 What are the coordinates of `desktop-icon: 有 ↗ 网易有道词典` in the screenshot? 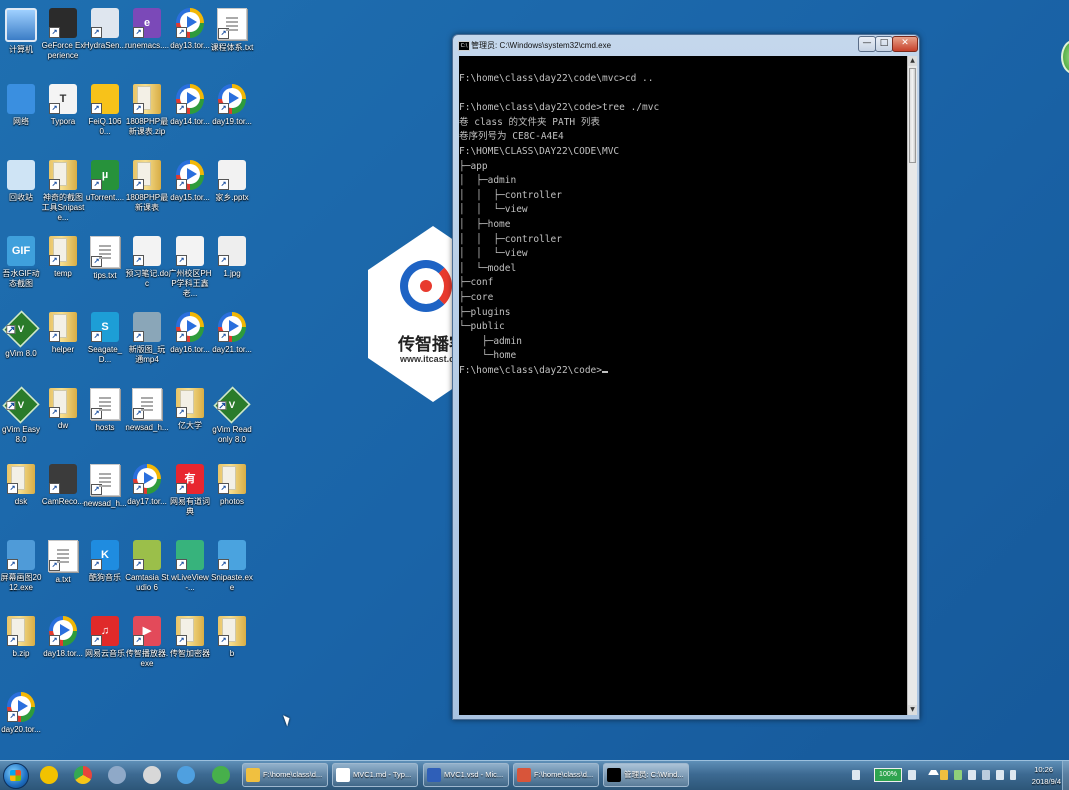 It's located at (190, 490).